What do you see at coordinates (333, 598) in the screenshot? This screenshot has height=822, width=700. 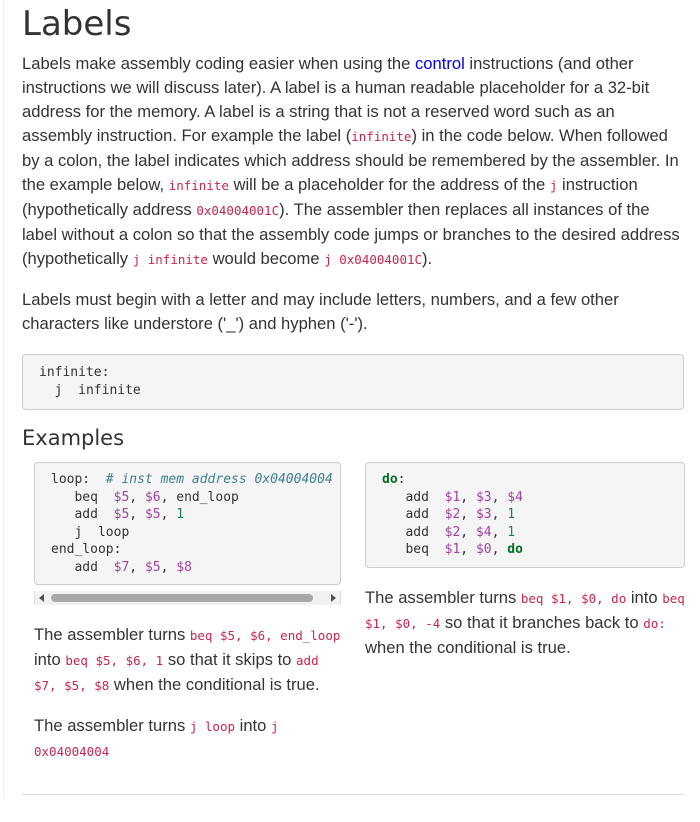 I see `scroll-right-arrow-icon` at bounding box center [333, 598].